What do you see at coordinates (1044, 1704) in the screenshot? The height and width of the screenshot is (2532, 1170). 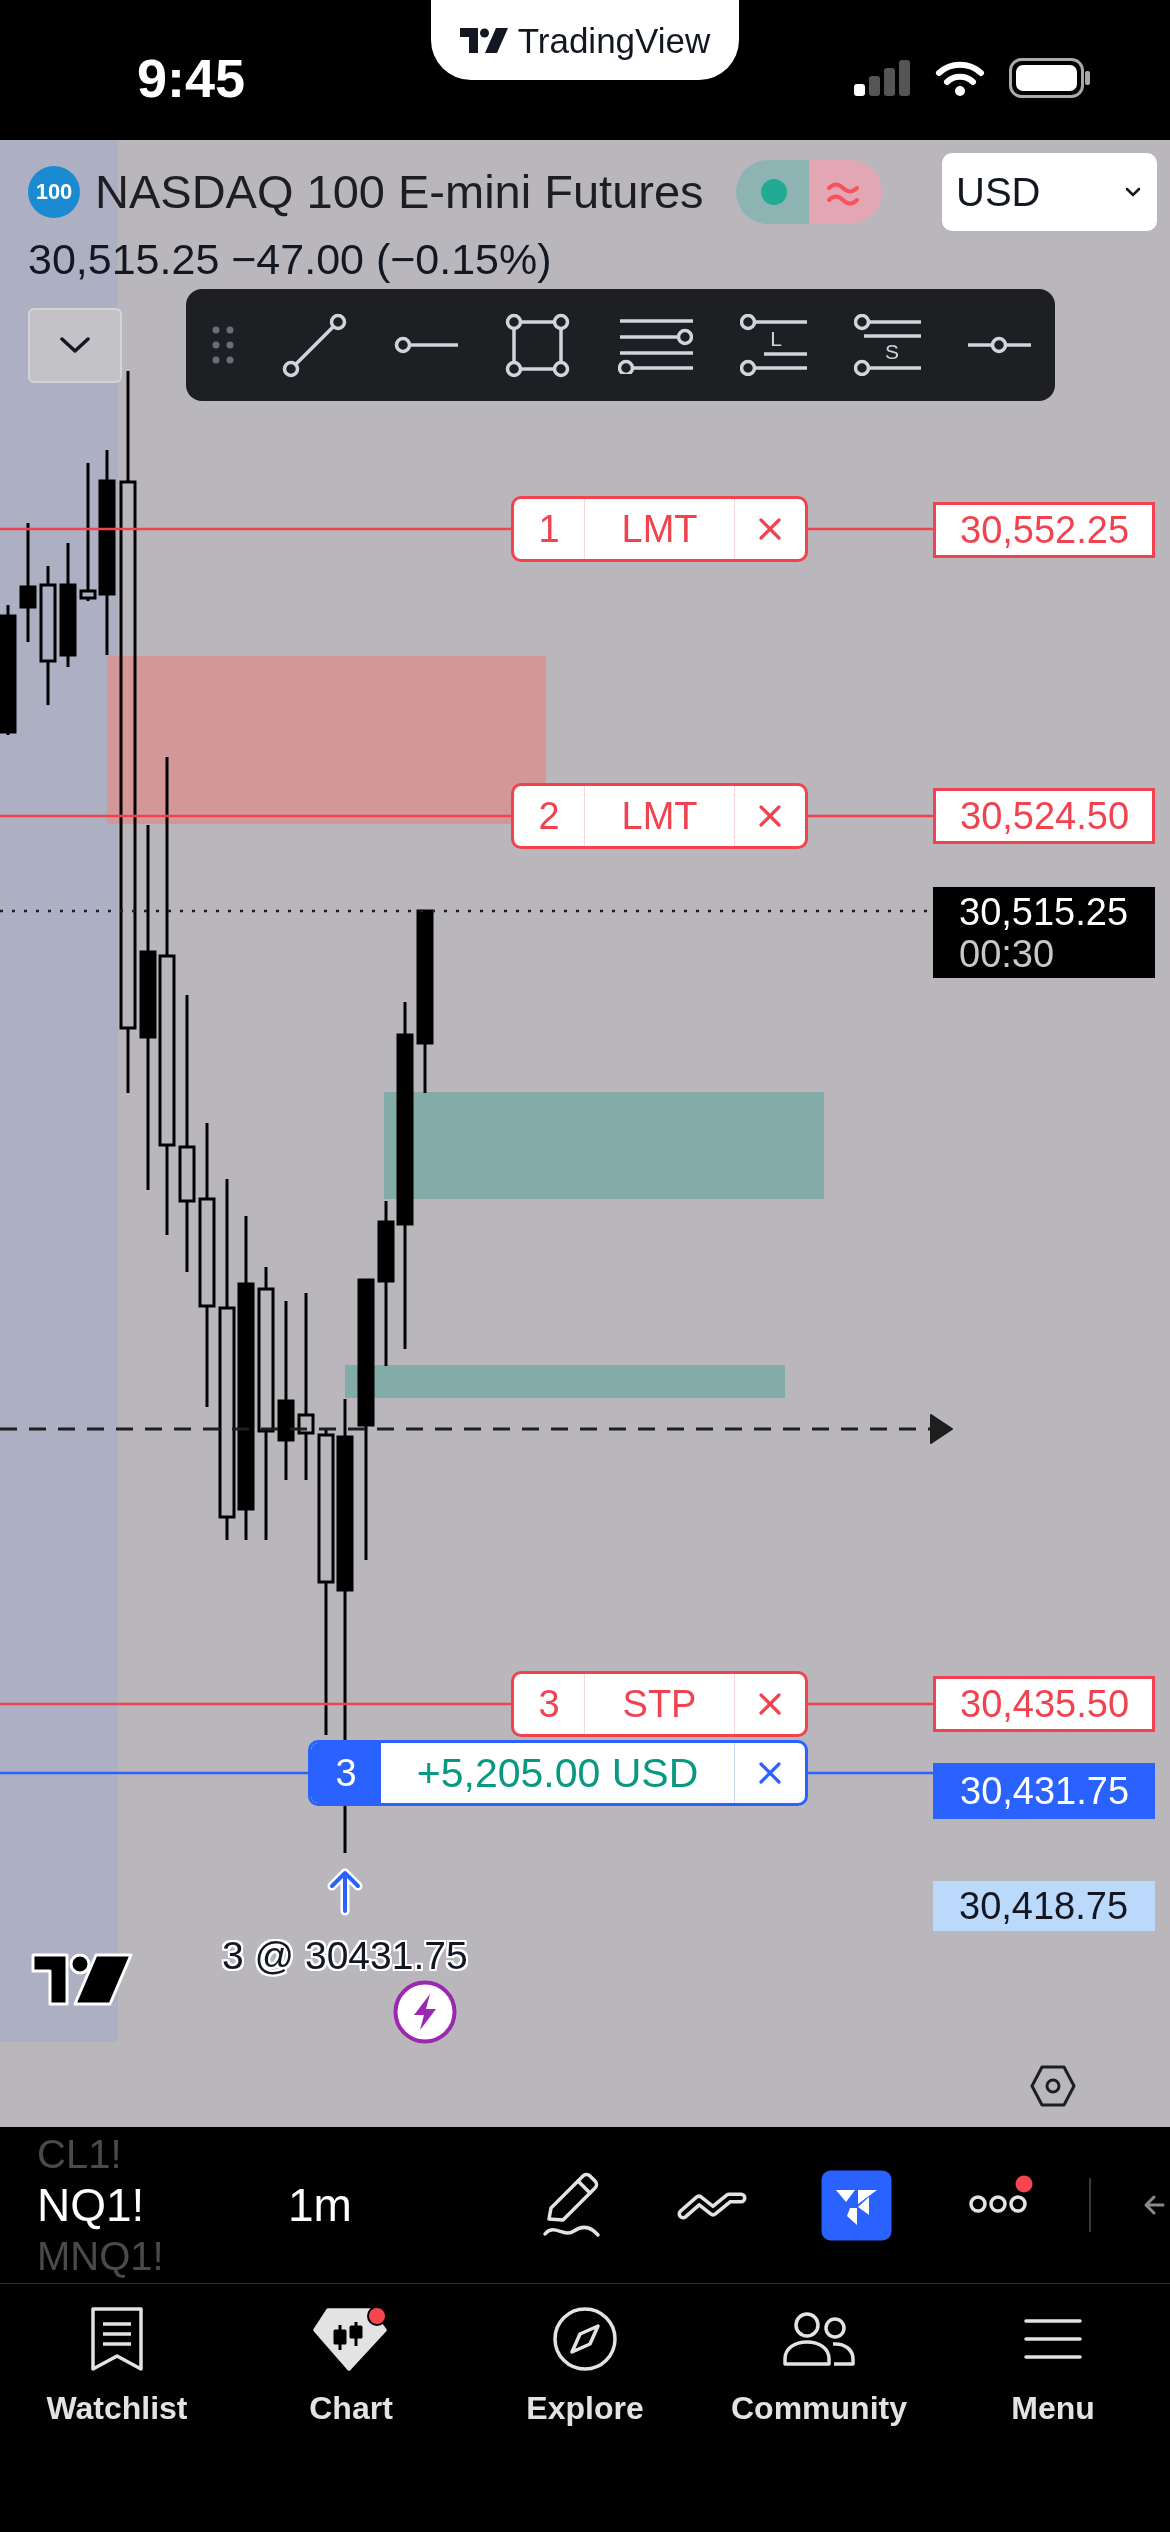 I see `price-tag: 30,435.50` at bounding box center [1044, 1704].